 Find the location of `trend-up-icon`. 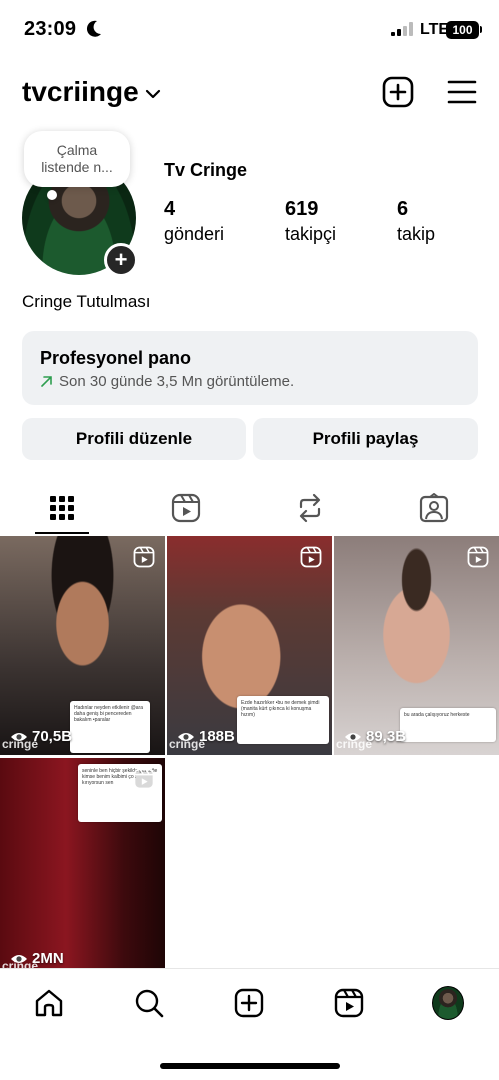

trend-up-icon is located at coordinates (46, 381).